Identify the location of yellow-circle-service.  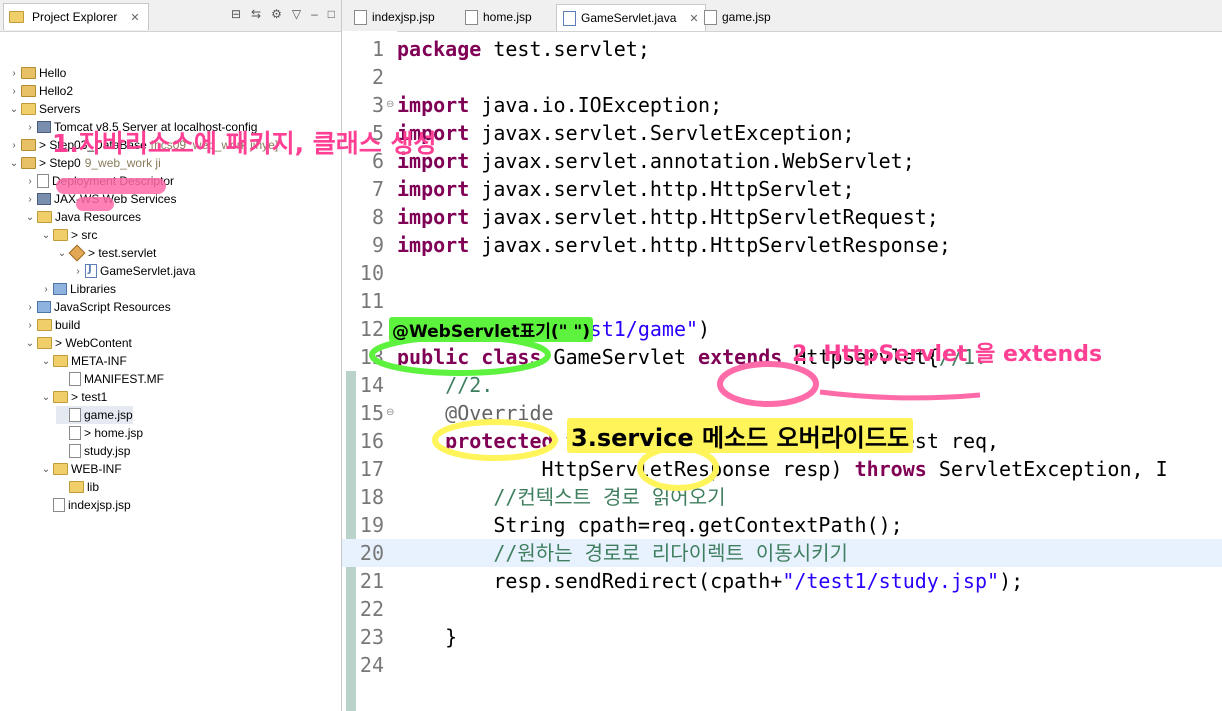
(678, 468).